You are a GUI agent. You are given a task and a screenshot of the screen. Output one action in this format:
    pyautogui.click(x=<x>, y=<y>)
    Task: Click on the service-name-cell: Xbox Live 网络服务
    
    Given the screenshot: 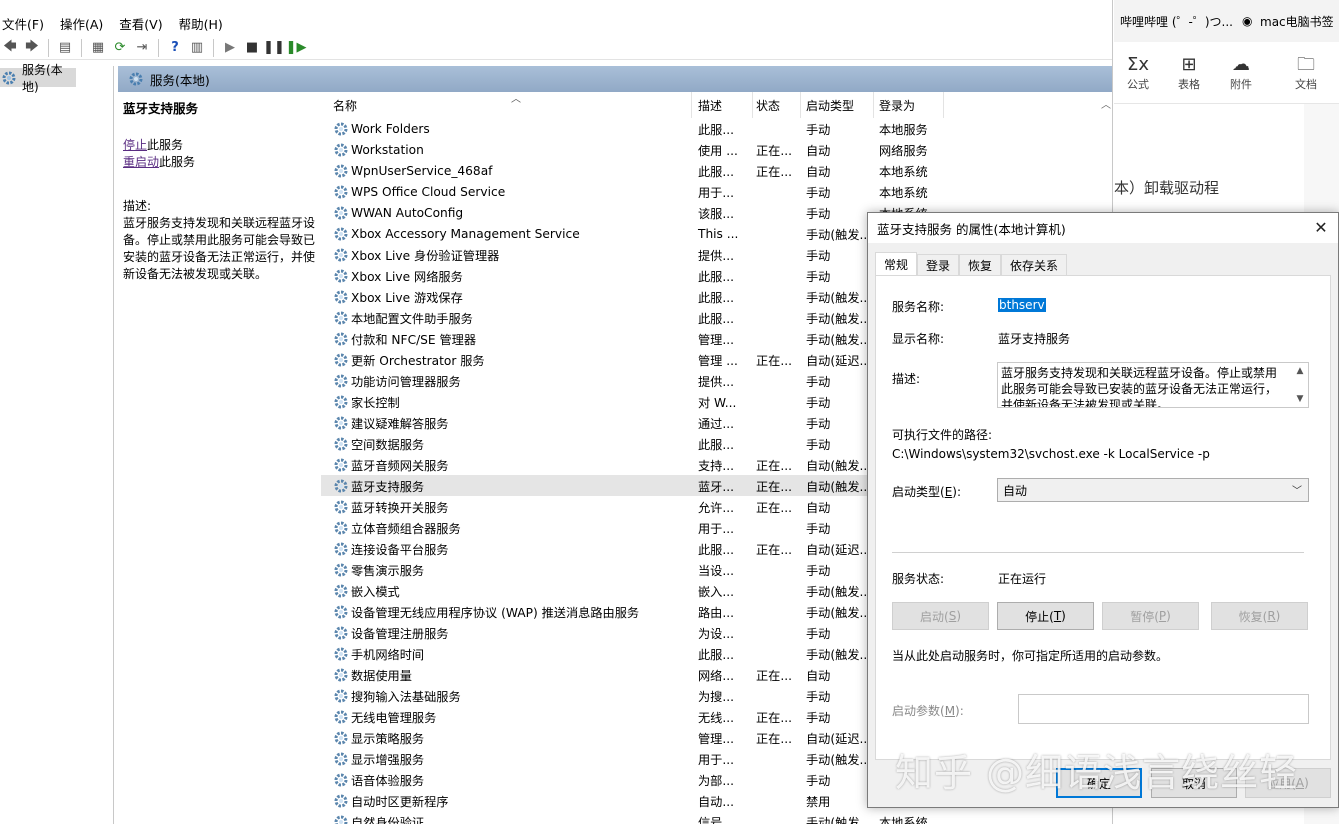 What is the action you would take?
    pyautogui.click(x=506, y=276)
    